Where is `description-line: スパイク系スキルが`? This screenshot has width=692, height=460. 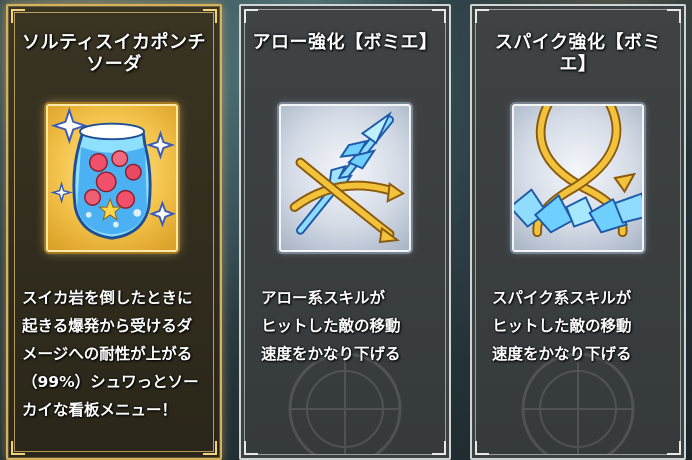
description-line: スパイク系スキルが is located at coordinates (562, 298).